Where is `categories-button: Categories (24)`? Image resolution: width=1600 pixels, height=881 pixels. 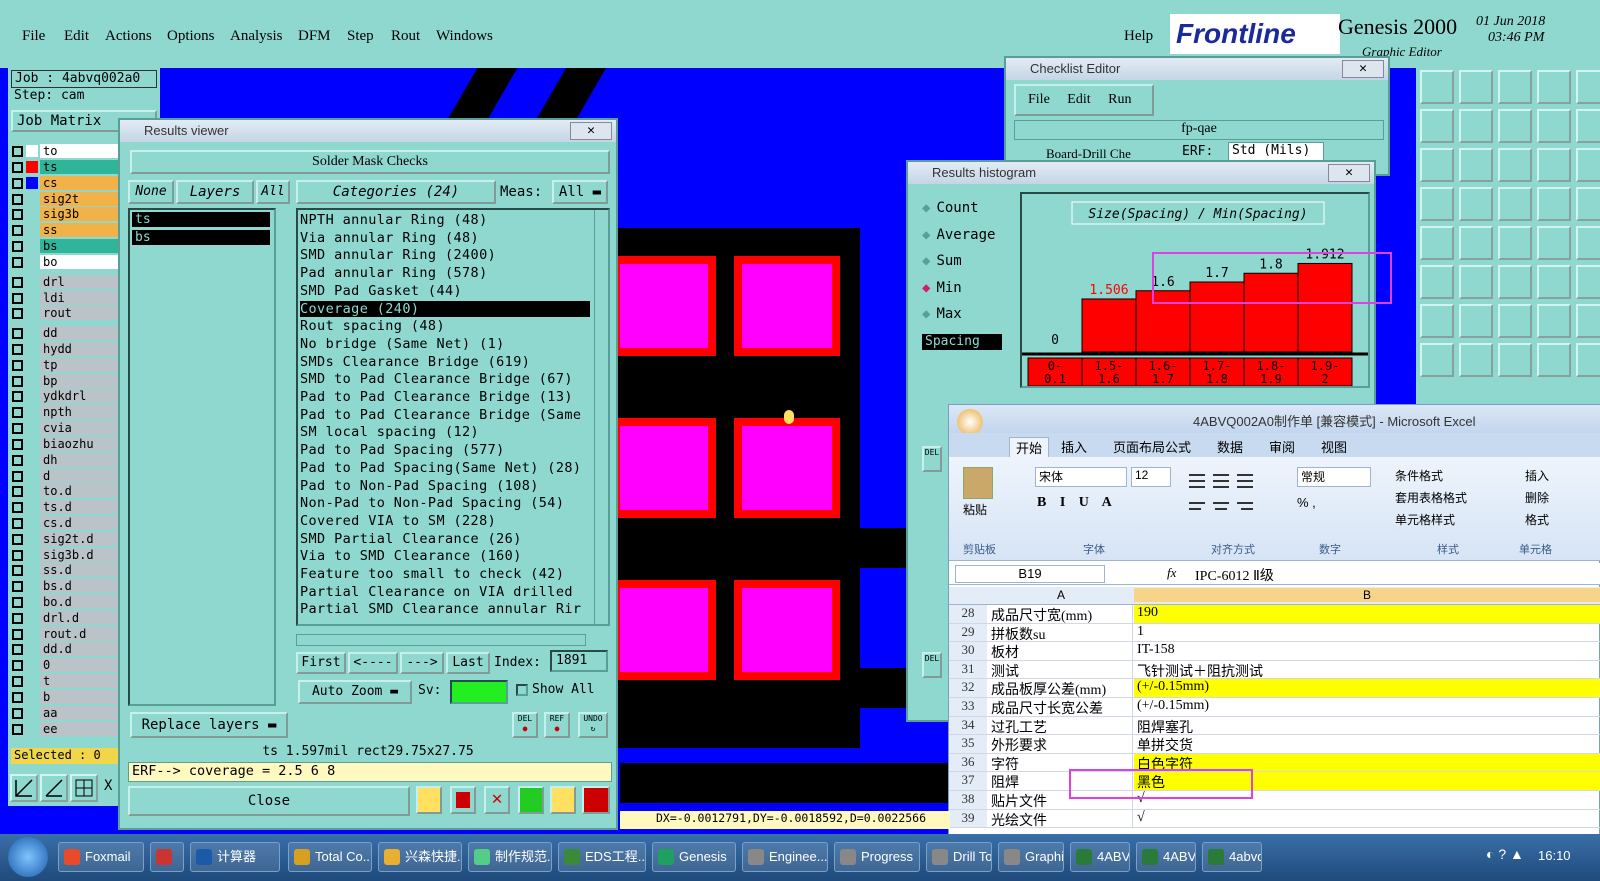 categories-button: Categories (24) is located at coordinates (396, 192).